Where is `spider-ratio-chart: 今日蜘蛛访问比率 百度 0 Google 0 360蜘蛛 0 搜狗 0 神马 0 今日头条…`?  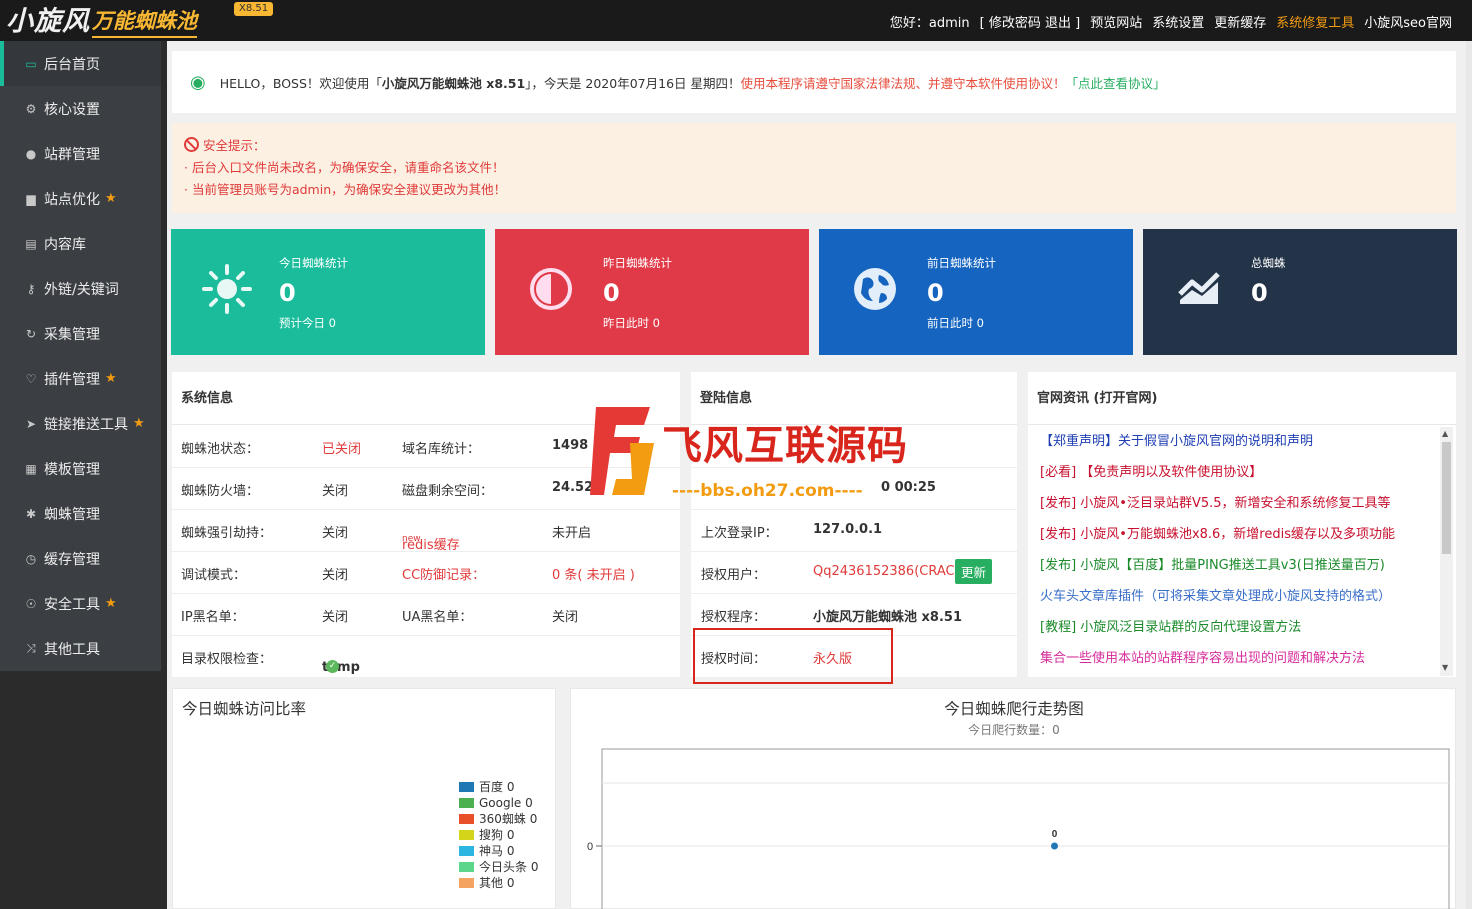
spider-ratio-chart: 今日蜘蛛访问比率 百度 0 Google 0 360蜘蛛 0 搜狗 0 神马 0 今日头条… is located at coordinates (364, 798).